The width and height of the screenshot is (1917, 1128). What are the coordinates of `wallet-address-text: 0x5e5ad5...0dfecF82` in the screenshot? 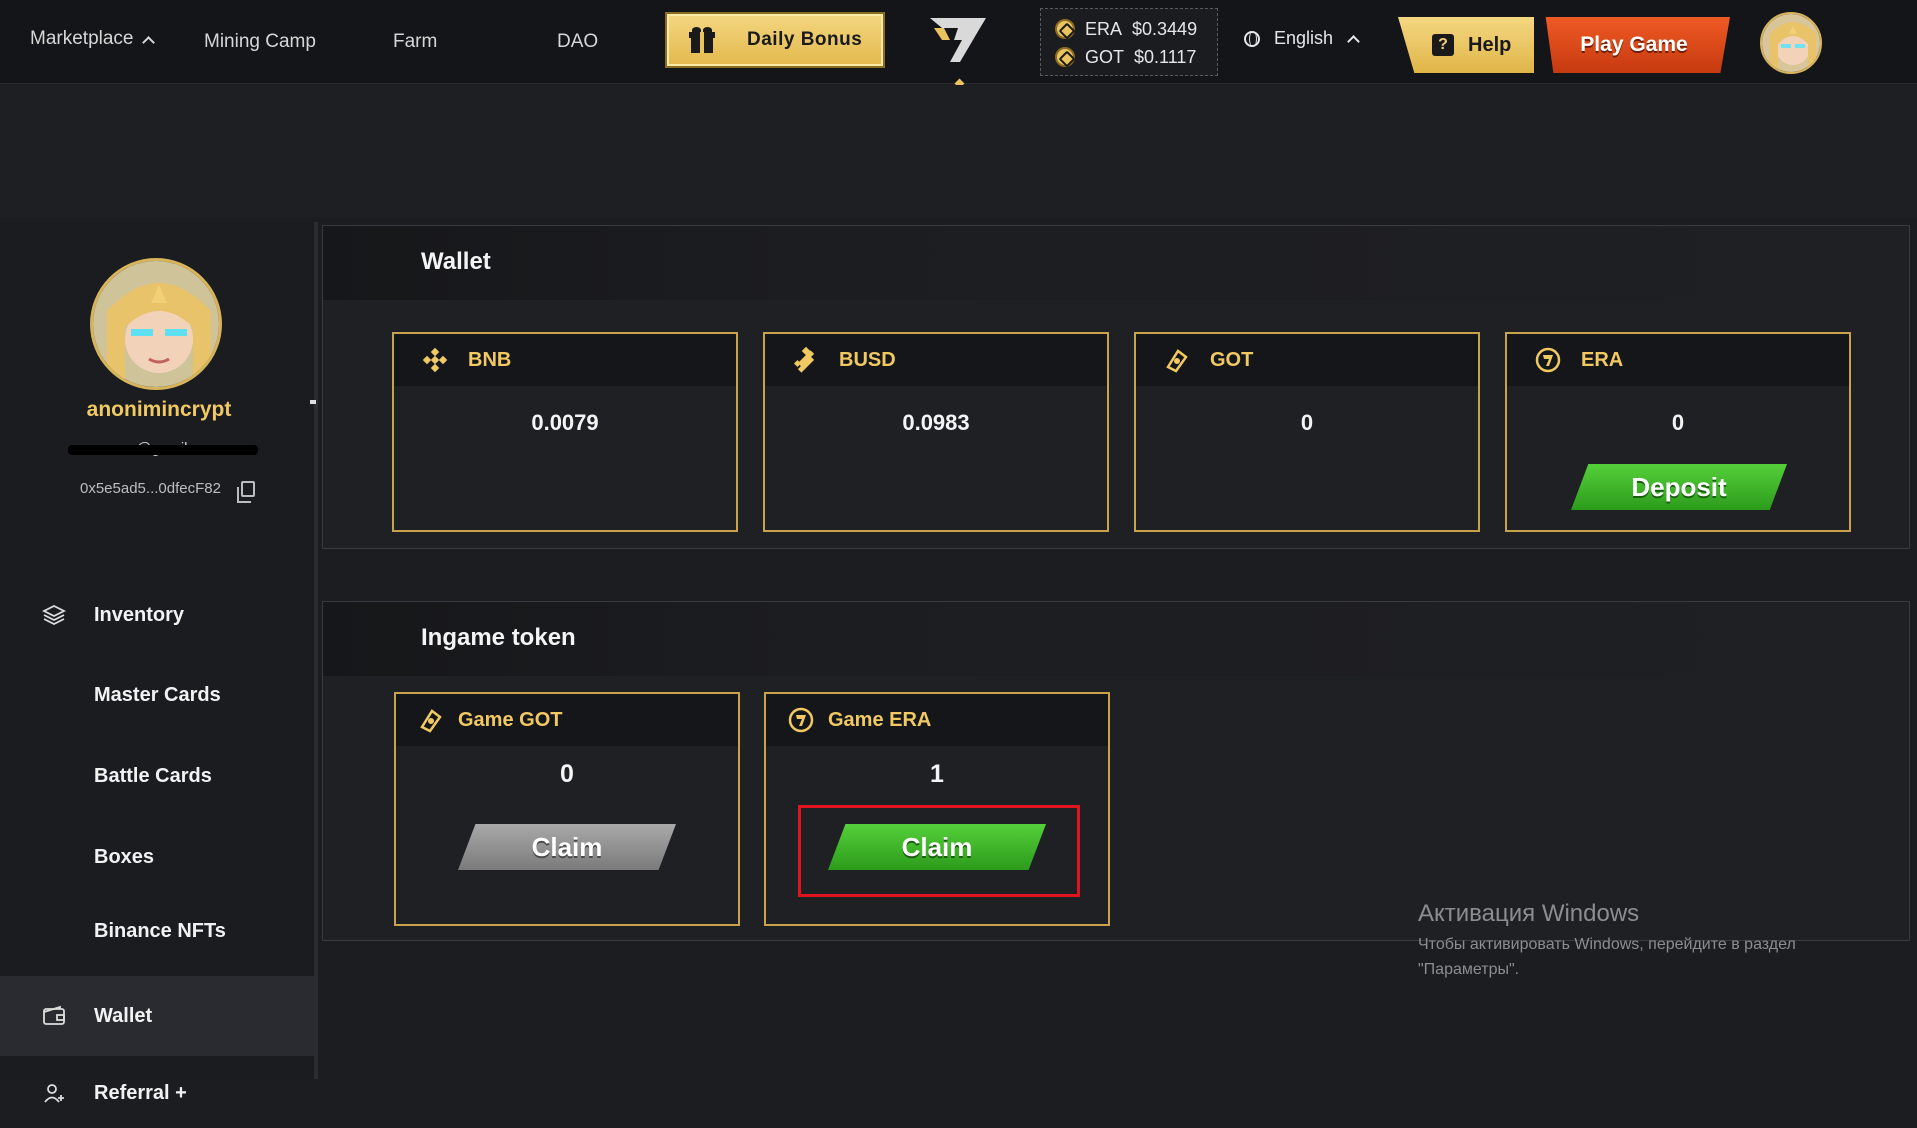 It's located at (150, 488).